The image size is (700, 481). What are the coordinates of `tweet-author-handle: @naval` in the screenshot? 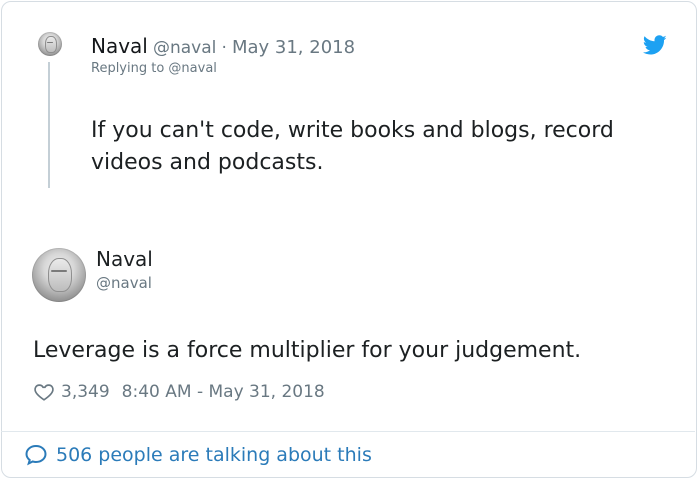 It's located at (124, 283).